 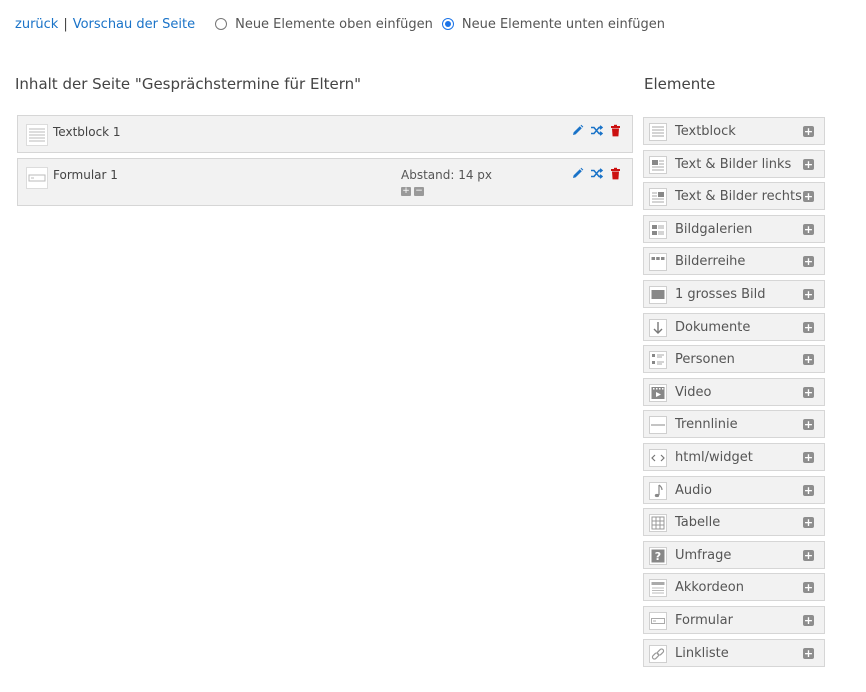 What do you see at coordinates (658, 588) in the screenshot?
I see `accordion-icon` at bounding box center [658, 588].